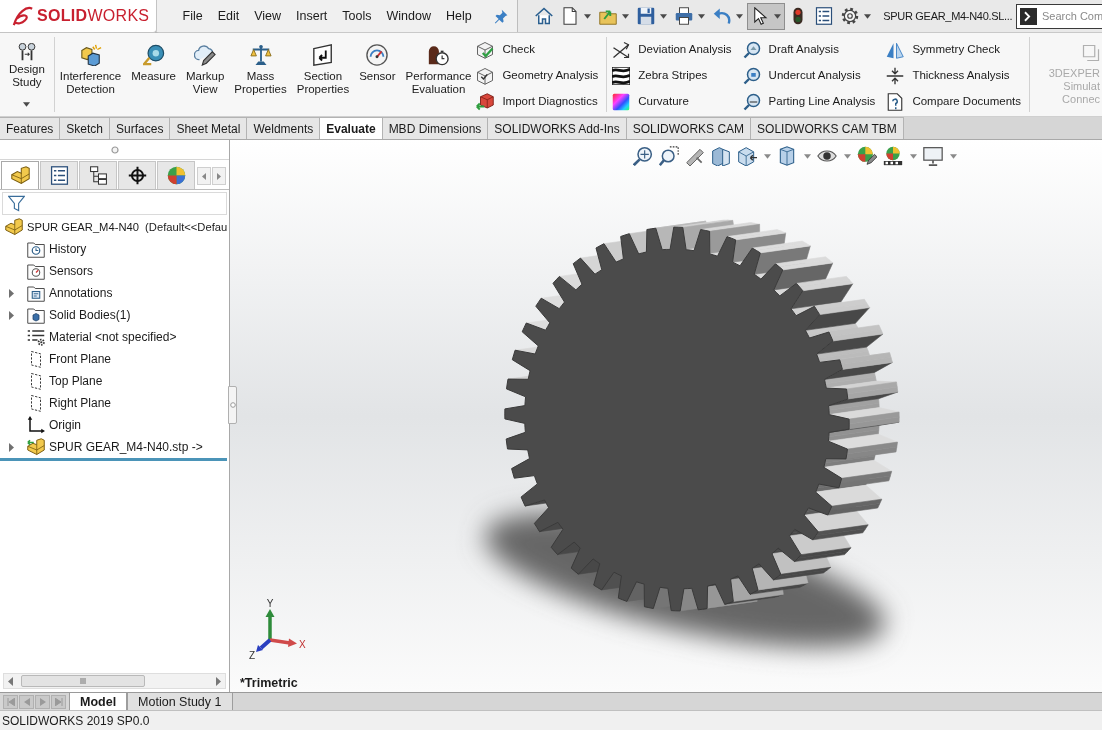  I want to click on scroll-left-button, so click(204, 176).